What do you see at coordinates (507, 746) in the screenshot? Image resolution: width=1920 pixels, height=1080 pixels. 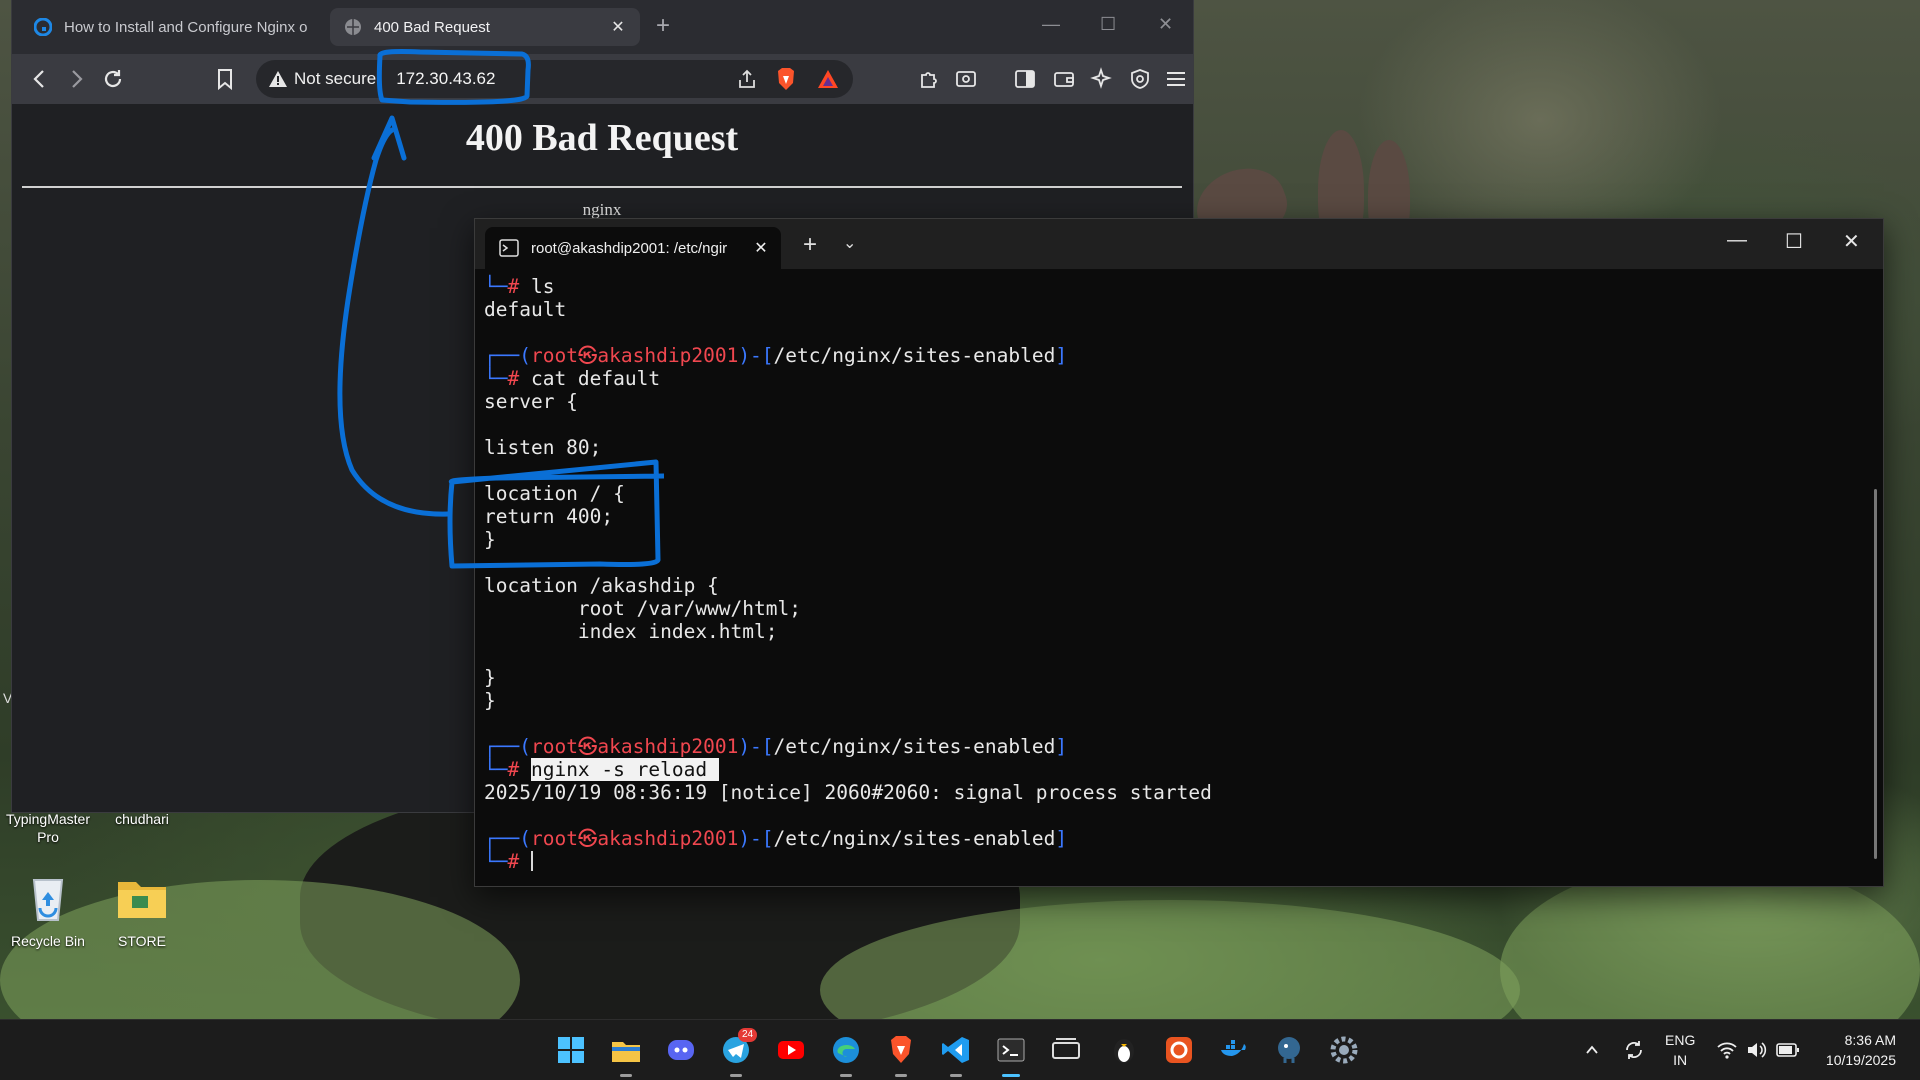 I see `terminal-text-segment: ┌──(` at bounding box center [507, 746].